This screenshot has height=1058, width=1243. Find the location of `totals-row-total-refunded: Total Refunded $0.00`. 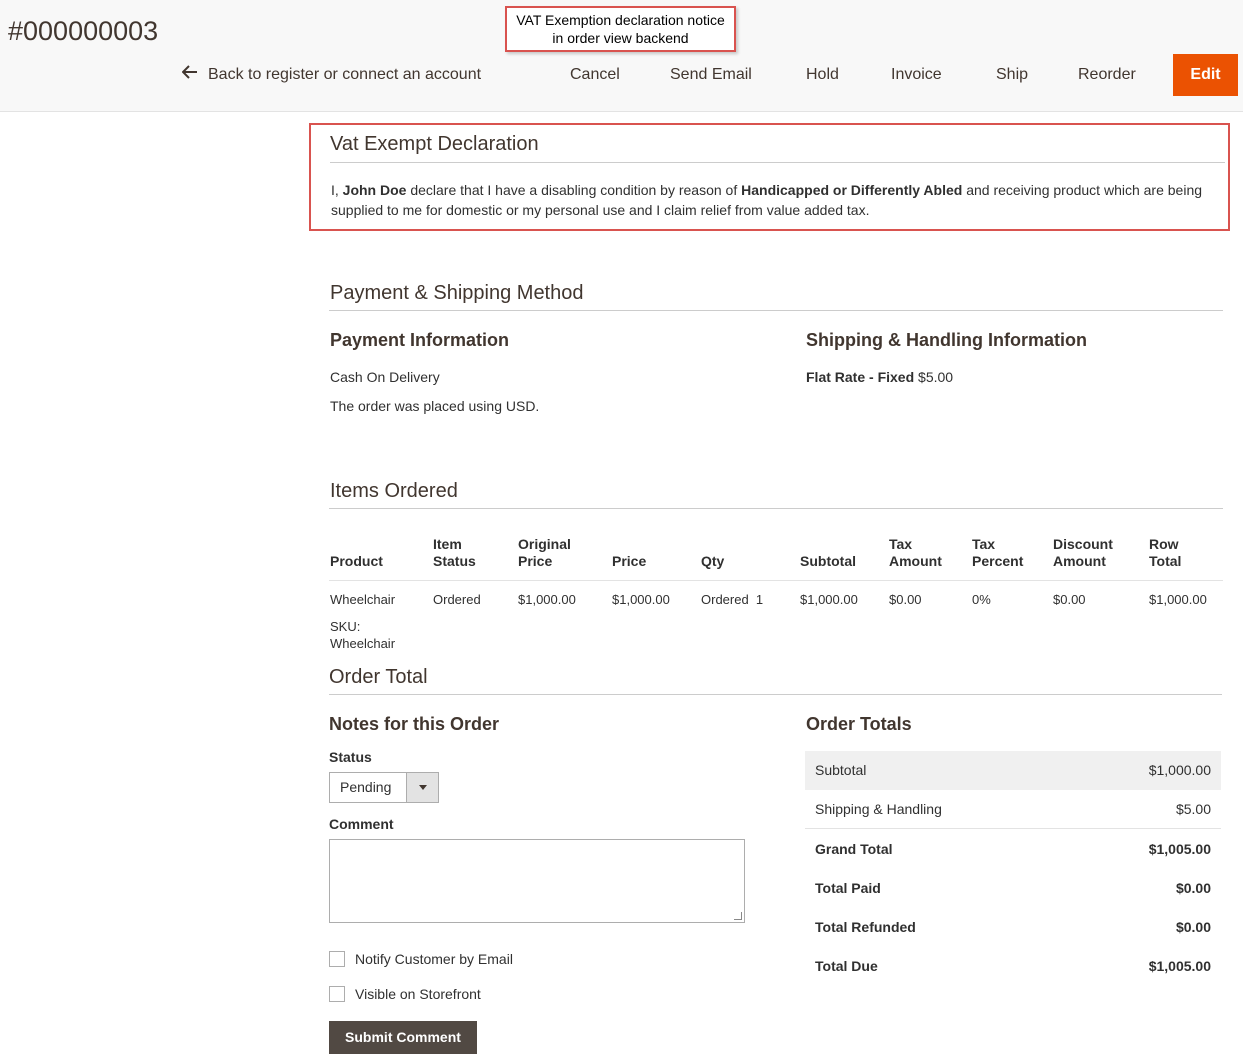

totals-row-total-refunded: Total Refunded $0.00 is located at coordinates (1013, 927).